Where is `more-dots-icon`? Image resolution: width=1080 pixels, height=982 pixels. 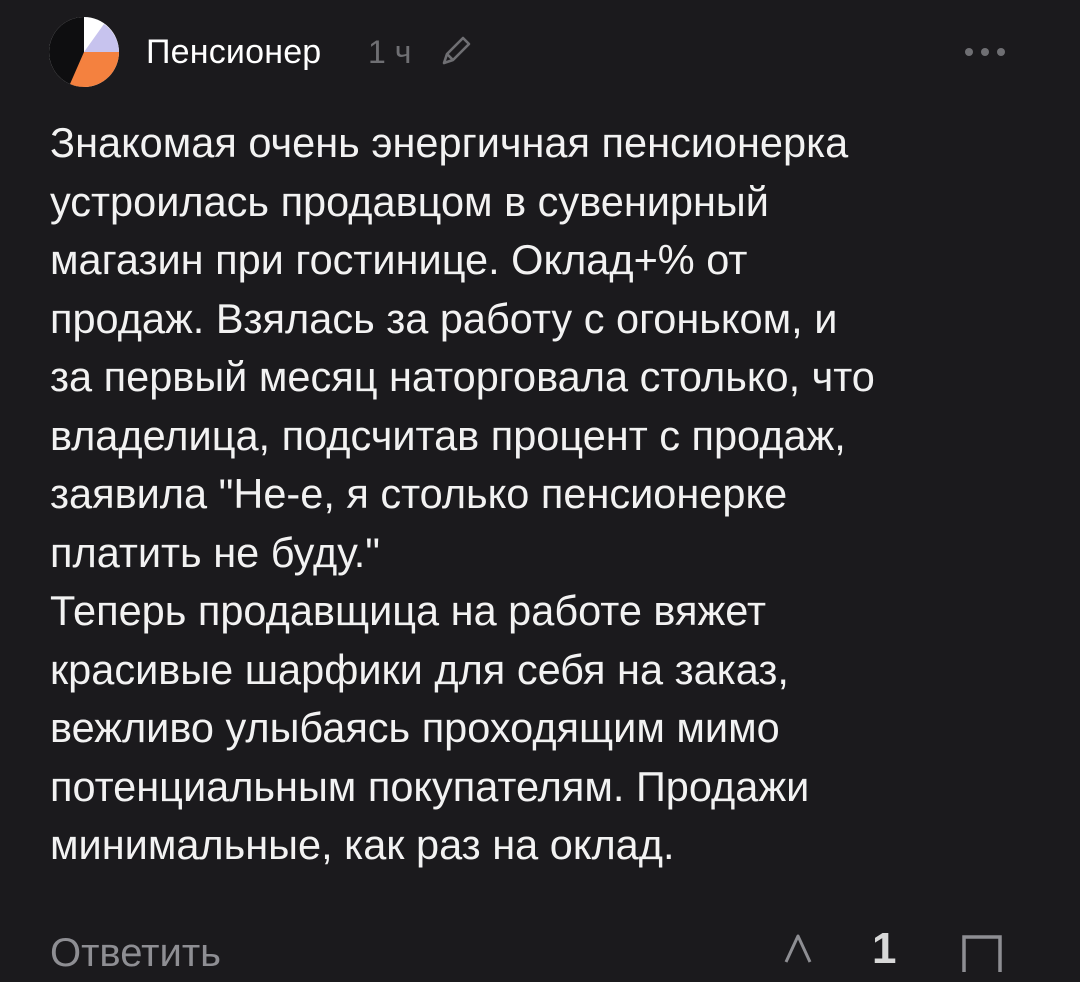 more-dots-icon is located at coordinates (985, 52).